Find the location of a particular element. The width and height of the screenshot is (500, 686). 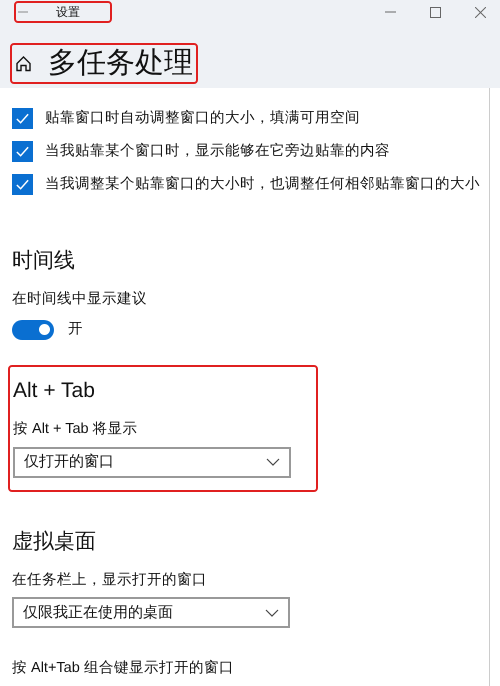

page-title: 多任务处理 is located at coordinates (120, 63).